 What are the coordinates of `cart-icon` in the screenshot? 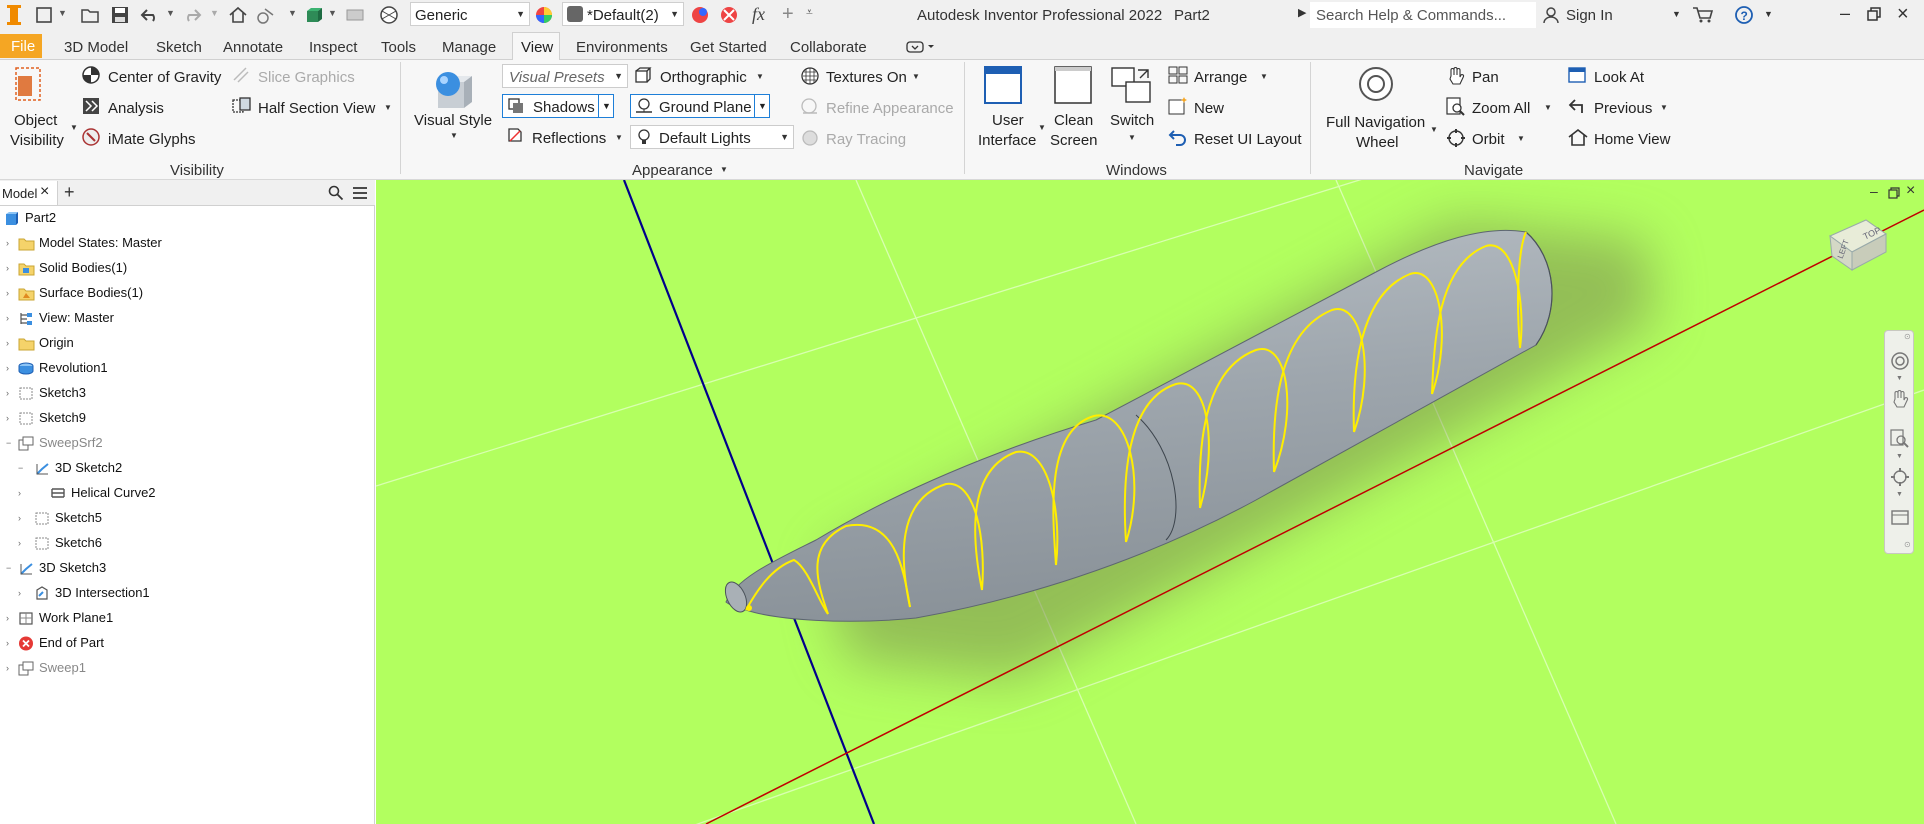 It's located at (1703, 15).